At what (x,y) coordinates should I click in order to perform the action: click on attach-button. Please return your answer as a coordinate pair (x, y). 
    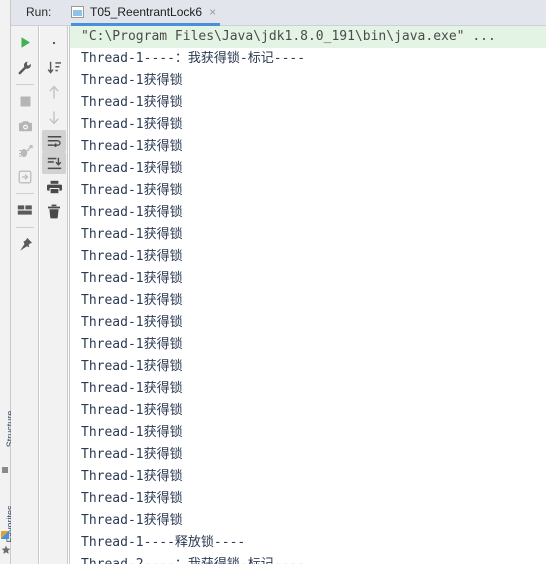
    Looking at the image, I should click on (25, 176).